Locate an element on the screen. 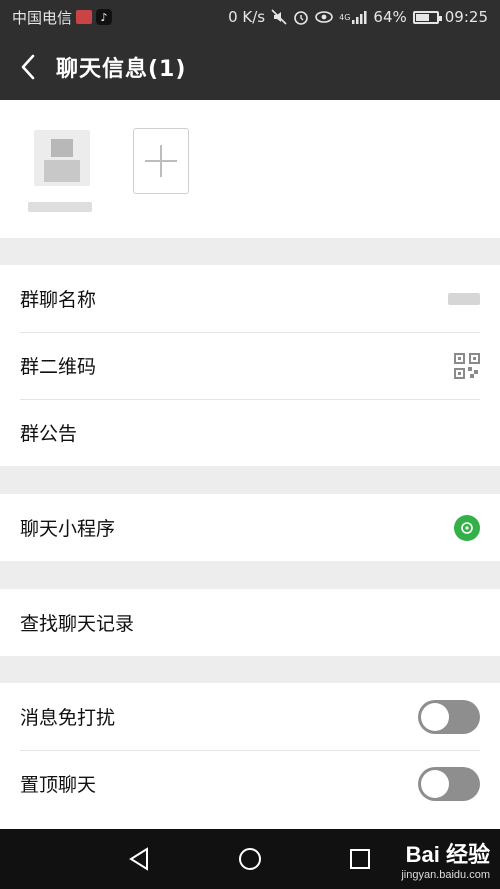 This screenshot has width=500, height=889. search-history-section: 查找聊天记录 is located at coordinates (250, 622).